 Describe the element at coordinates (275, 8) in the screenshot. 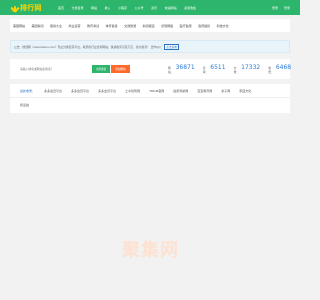

I see `login-link: 登录` at that location.